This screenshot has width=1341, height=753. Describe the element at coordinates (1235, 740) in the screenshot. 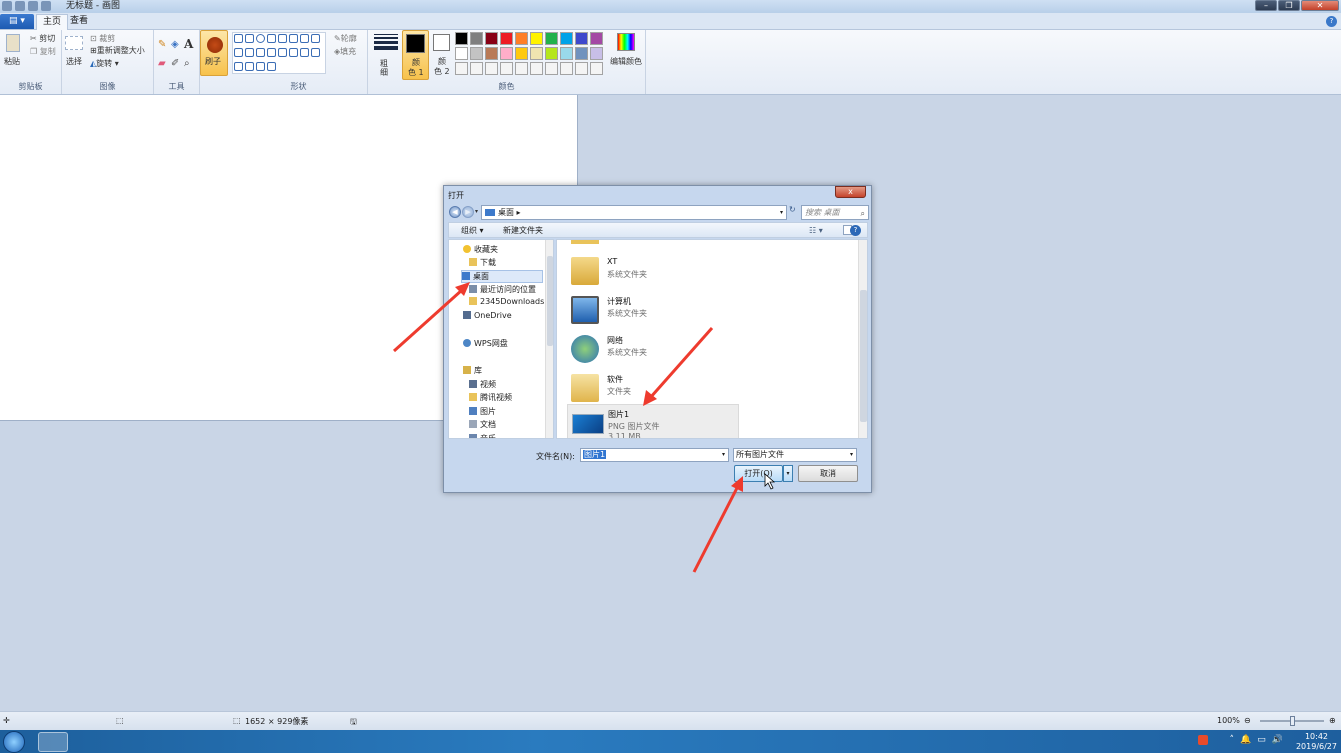

I see `show-hidden-icons-icon: ˄` at that location.